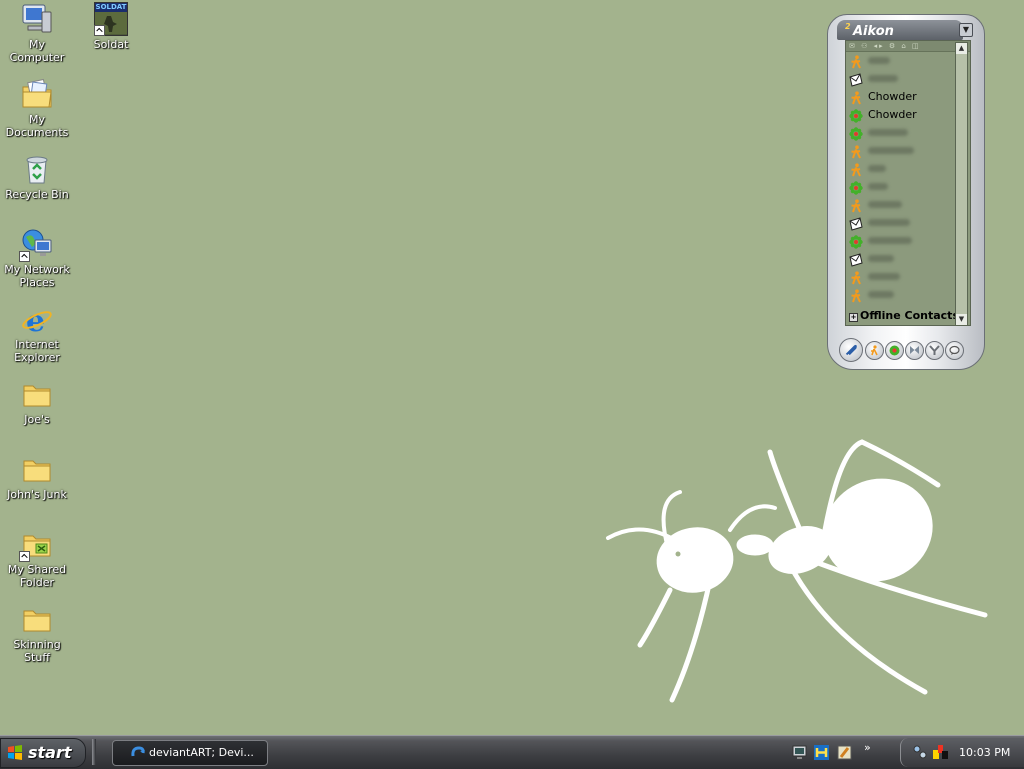  I want to click on app-tray-icon, so click(821, 752).